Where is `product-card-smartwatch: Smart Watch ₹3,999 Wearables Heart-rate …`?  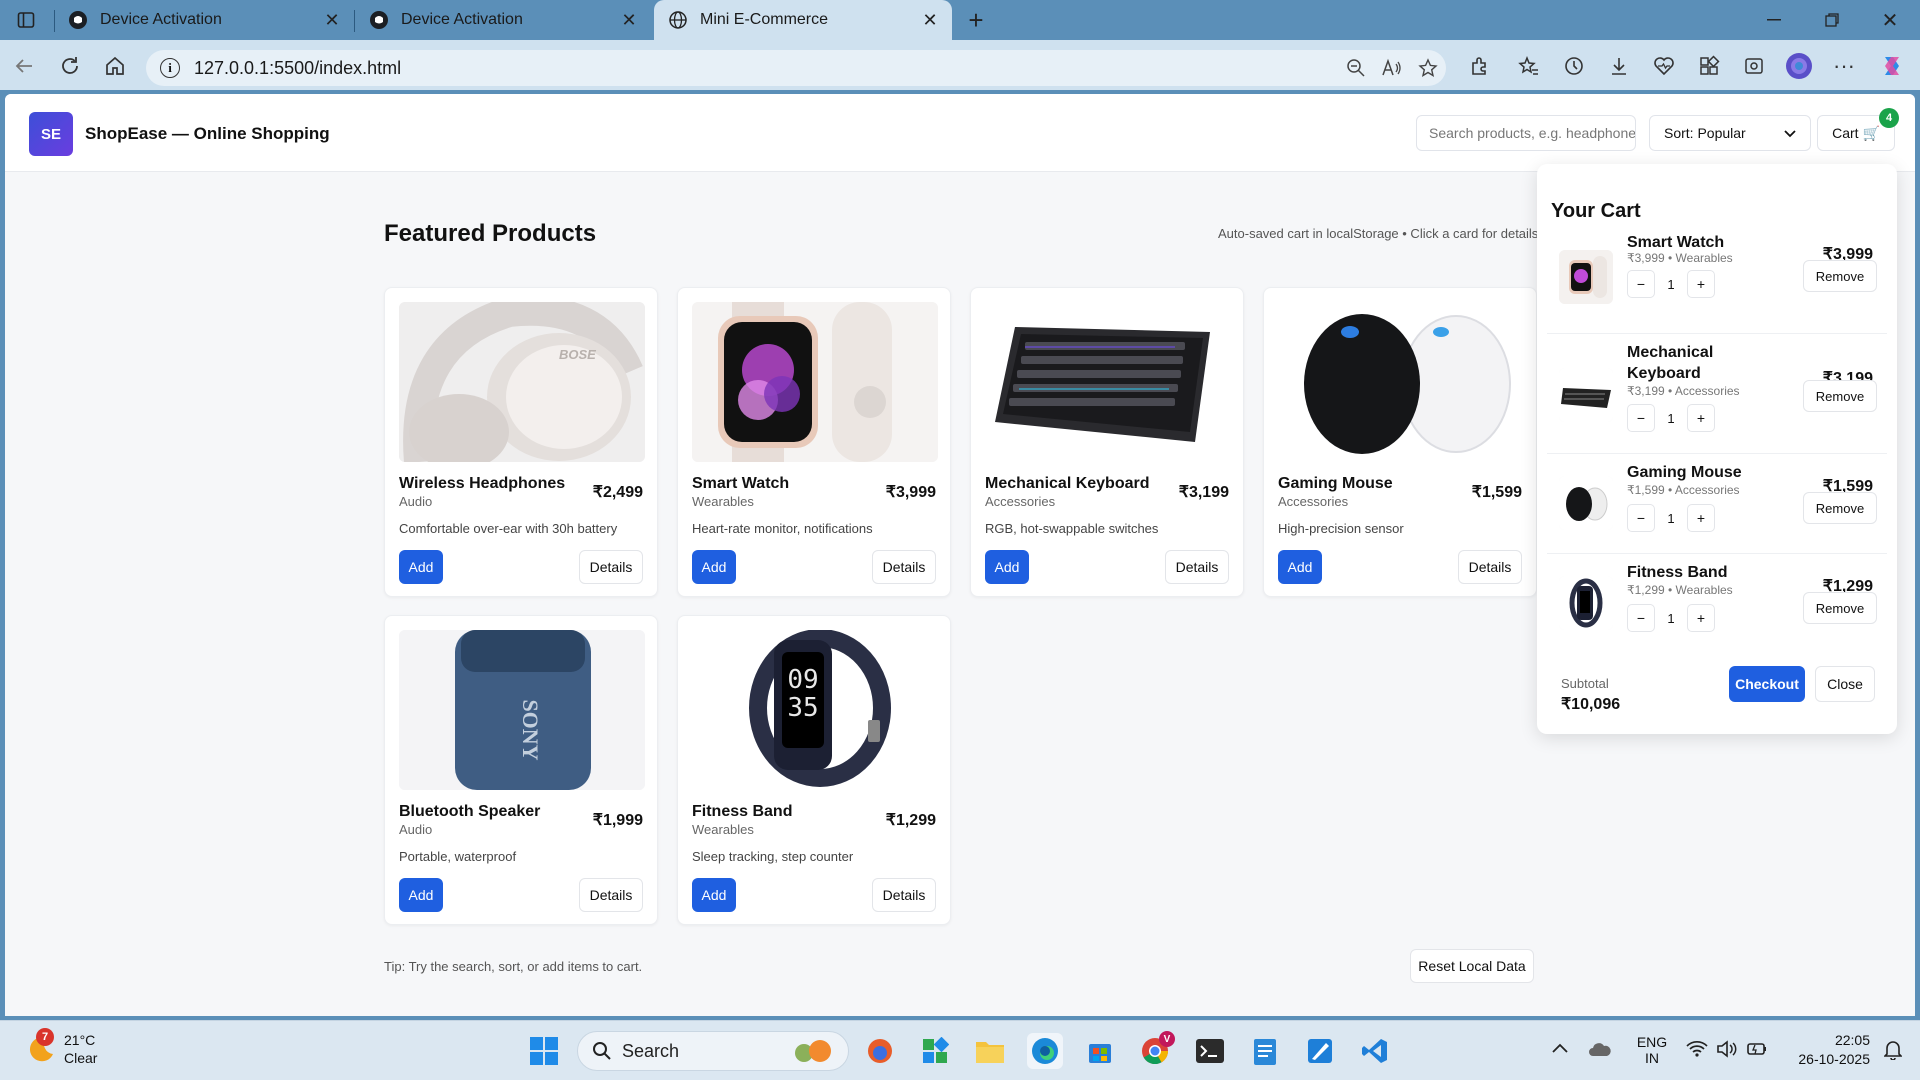
product-card-smartwatch: Smart Watch ₹3,999 Wearables Heart-rate … is located at coordinates (814, 442).